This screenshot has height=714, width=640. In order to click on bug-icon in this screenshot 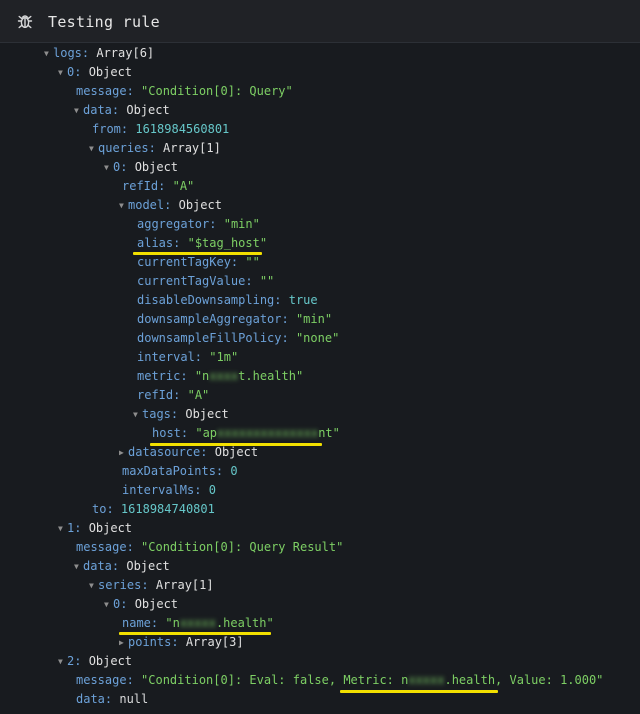, I will do `click(25, 22)`.